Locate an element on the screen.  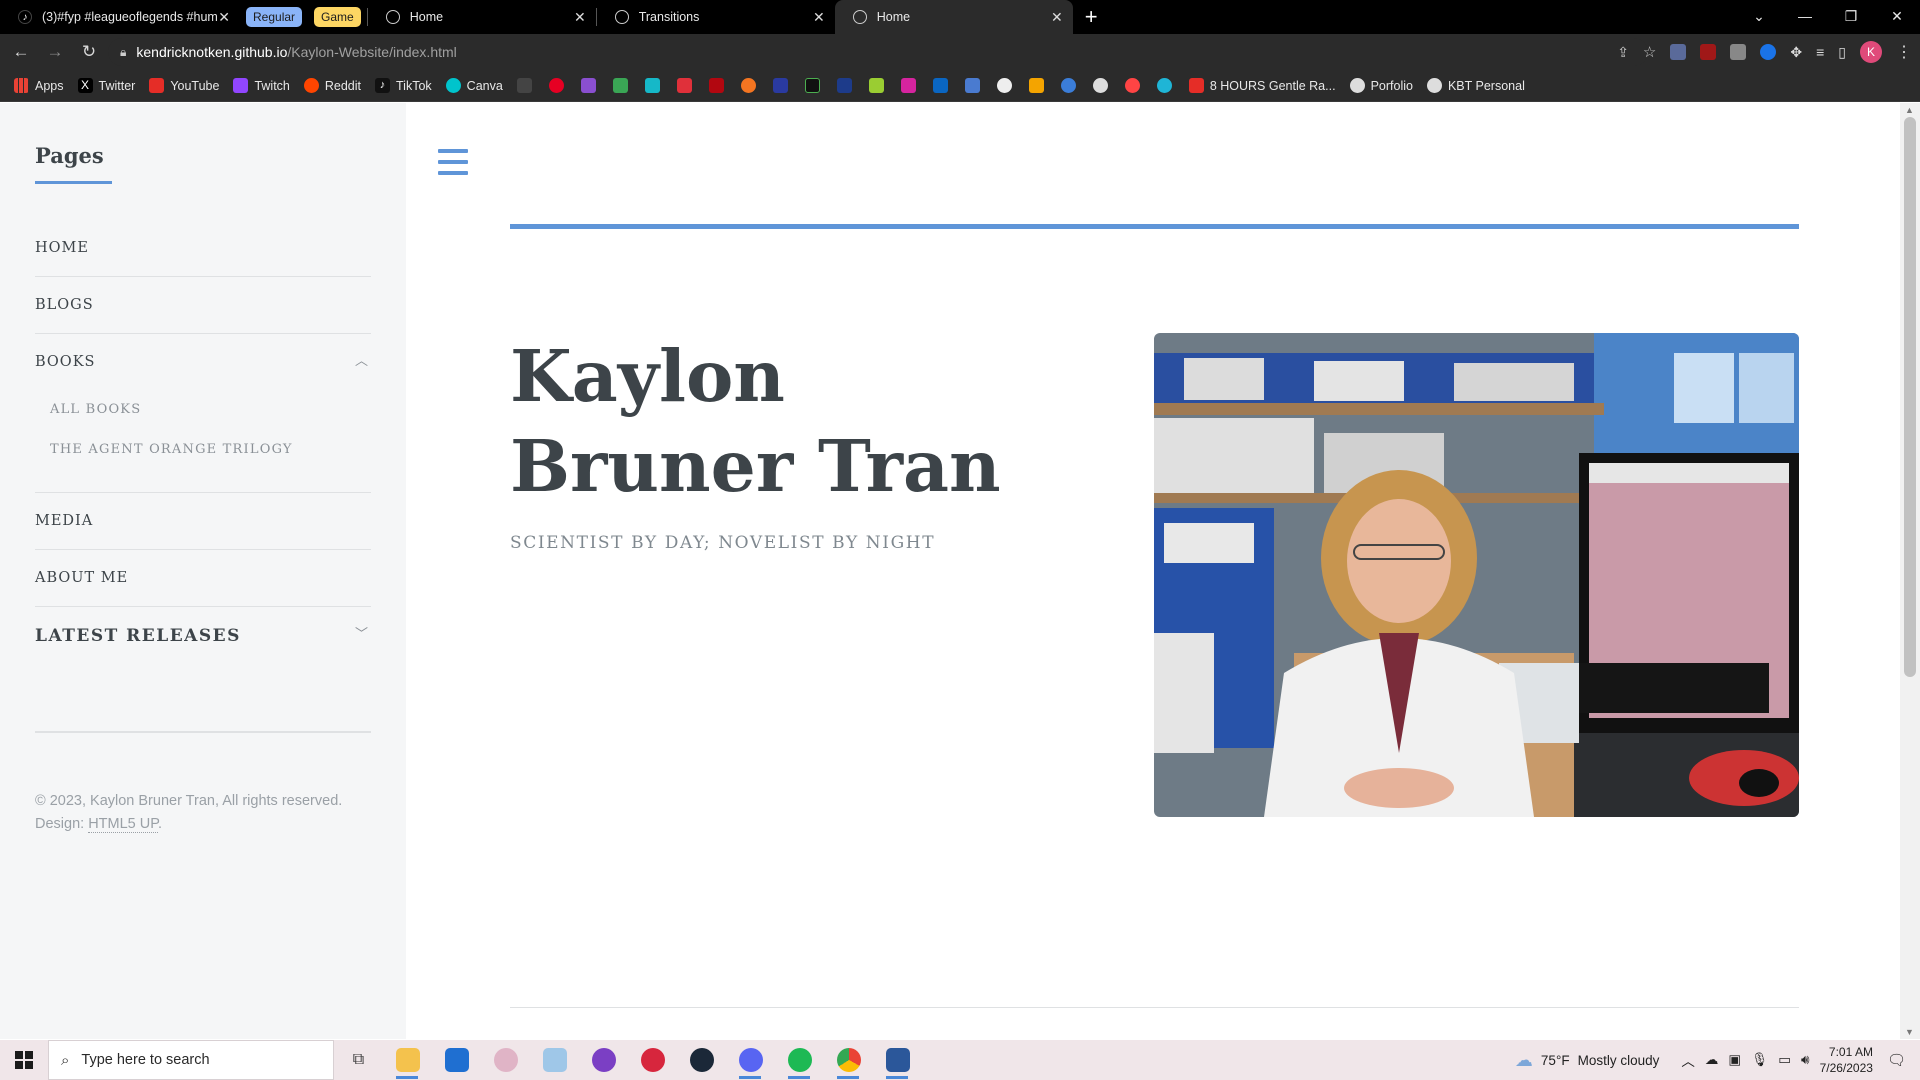
reload-button: ↻ is located at coordinates (89, 52).